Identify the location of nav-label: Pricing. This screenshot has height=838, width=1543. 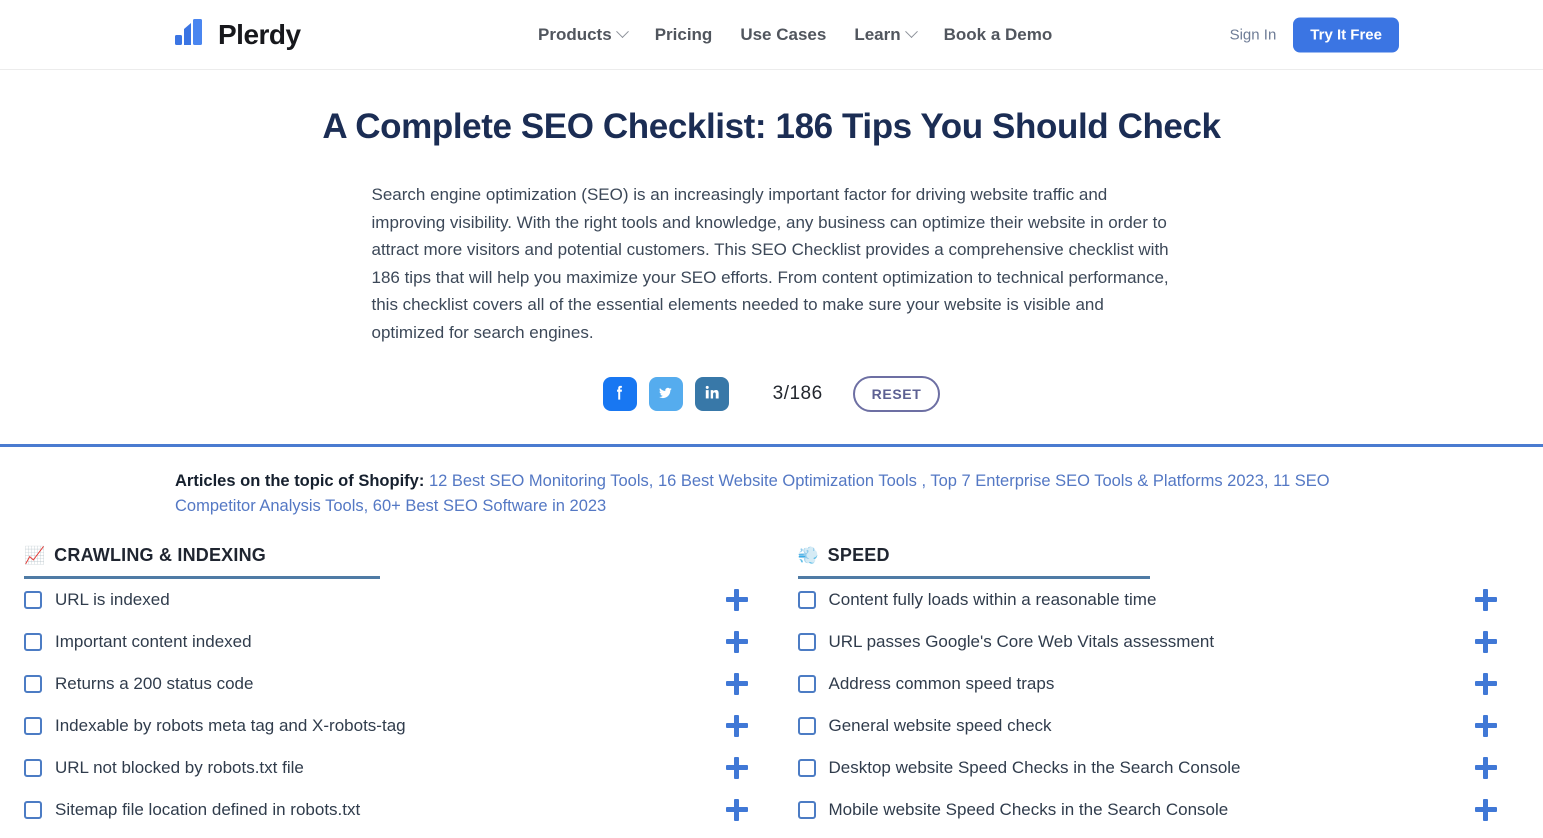
(683, 34).